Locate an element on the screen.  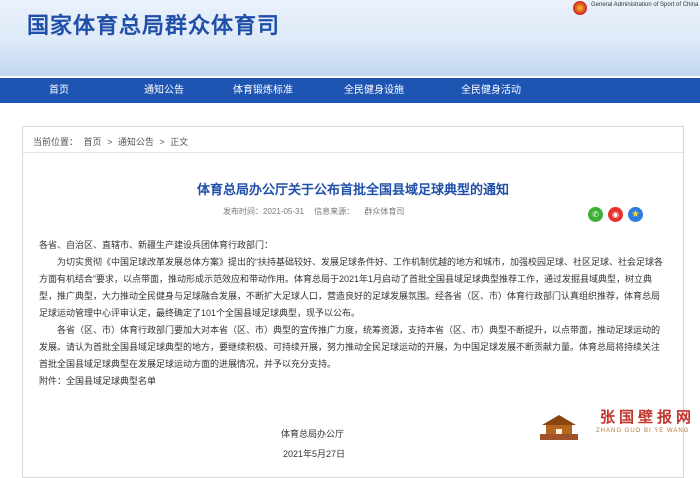
breadcrumb-divider is located at coordinates (353, 152).